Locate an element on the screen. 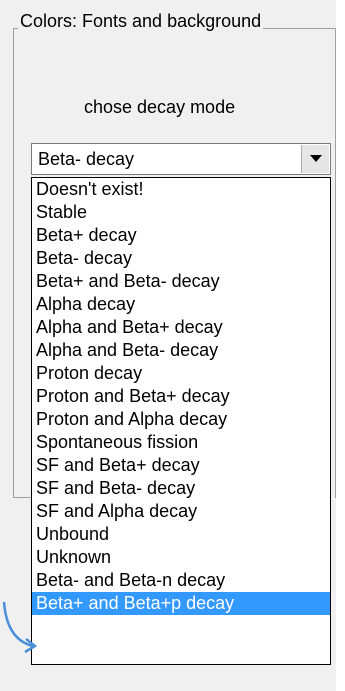  list-item: Beta- and Beta-n decay is located at coordinates (181, 580).